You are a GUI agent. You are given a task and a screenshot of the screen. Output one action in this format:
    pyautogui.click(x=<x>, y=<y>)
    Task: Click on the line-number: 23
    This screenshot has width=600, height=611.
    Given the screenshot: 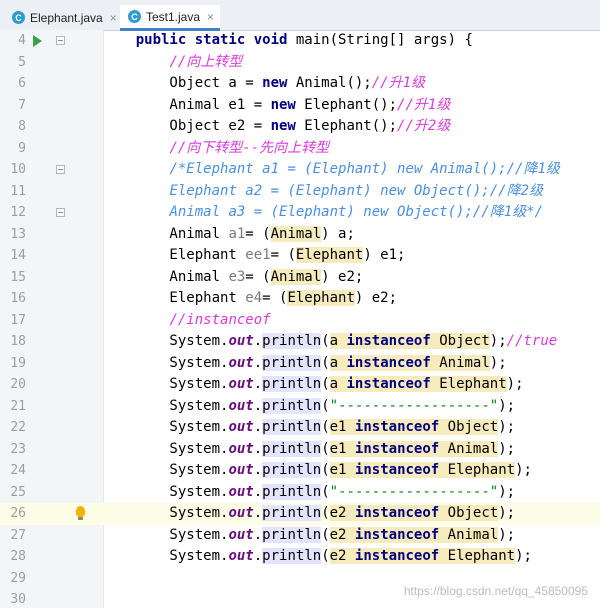 What is the action you would take?
    pyautogui.click(x=18, y=449)
    